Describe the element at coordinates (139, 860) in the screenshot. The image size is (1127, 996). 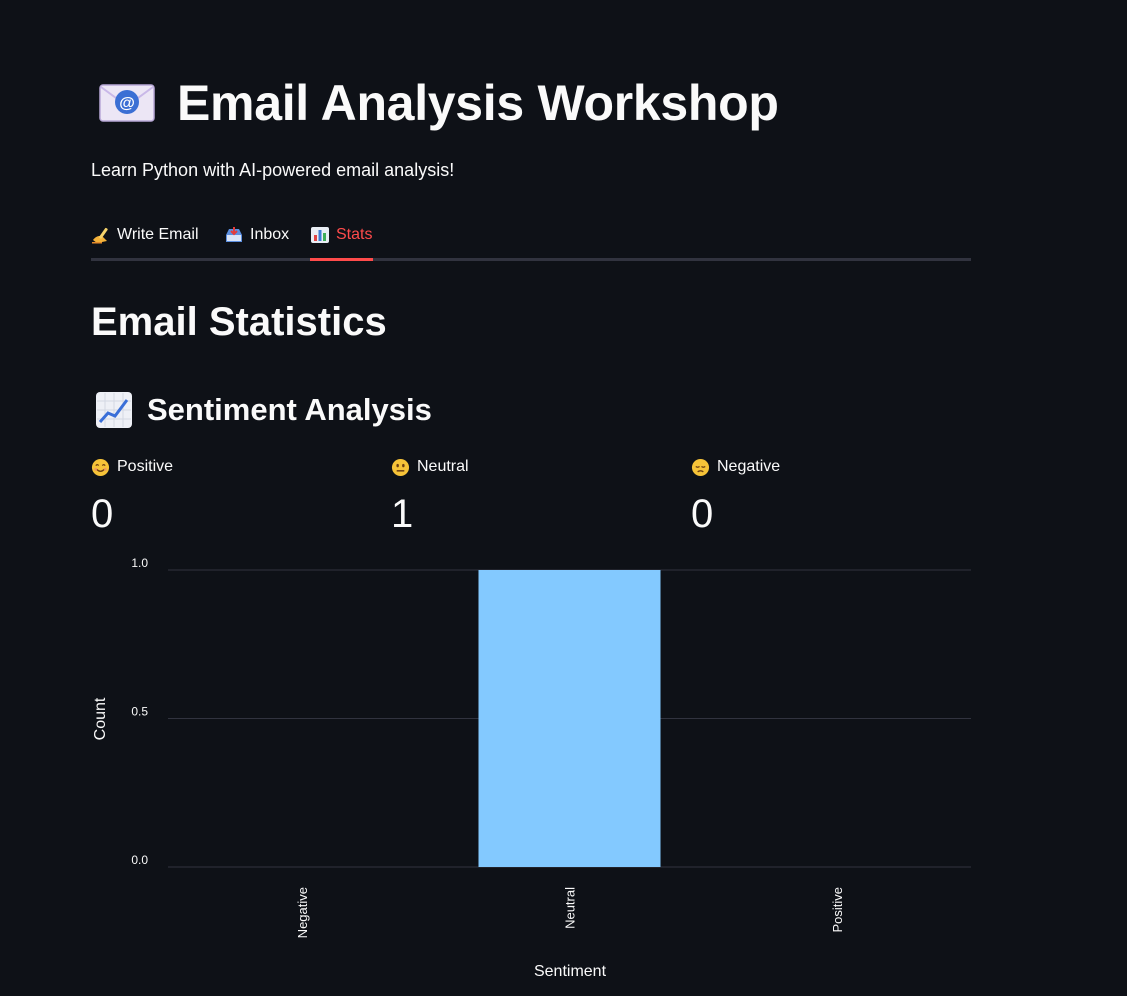
I see `y-tick-label: 0.0` at that location.